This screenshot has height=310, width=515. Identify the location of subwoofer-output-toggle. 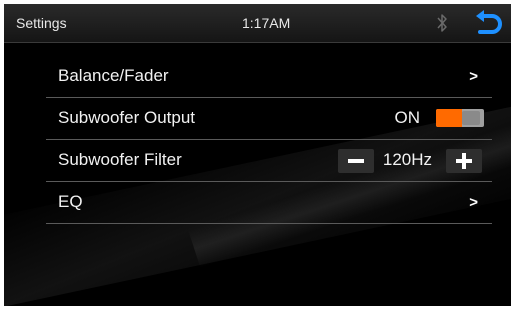
(460, 118).